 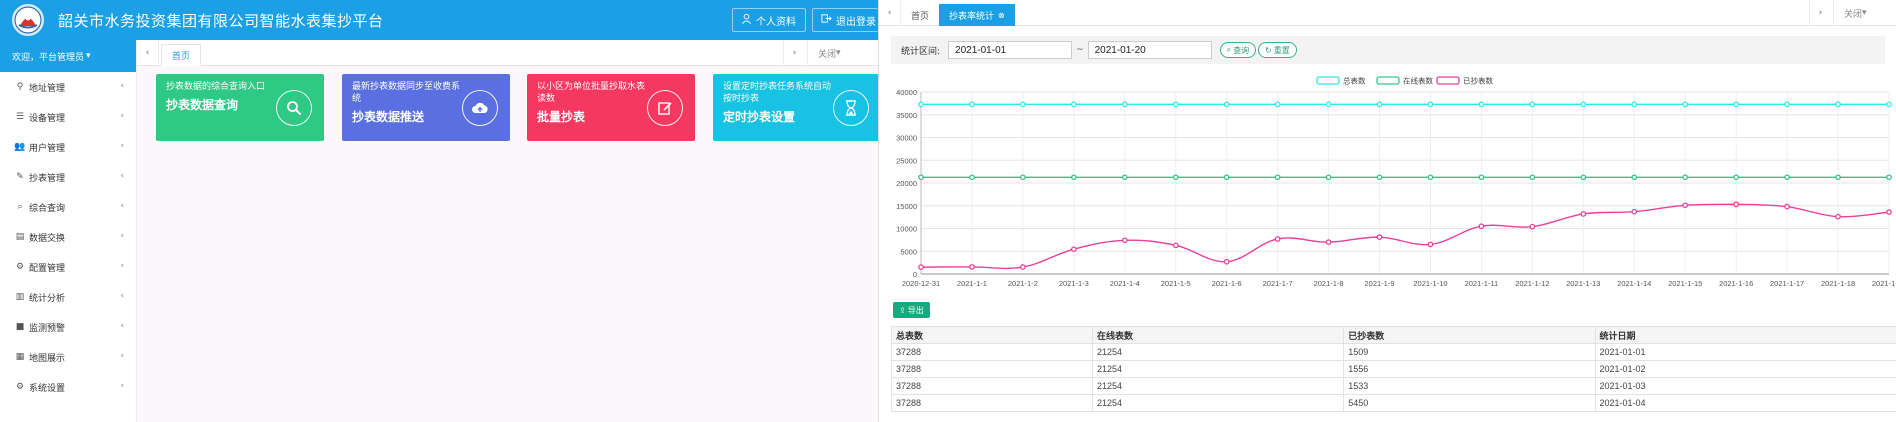 I want to click on tab-reading-rate-stats: 抄表率统计 ⊗, so click(x=977, y=15).